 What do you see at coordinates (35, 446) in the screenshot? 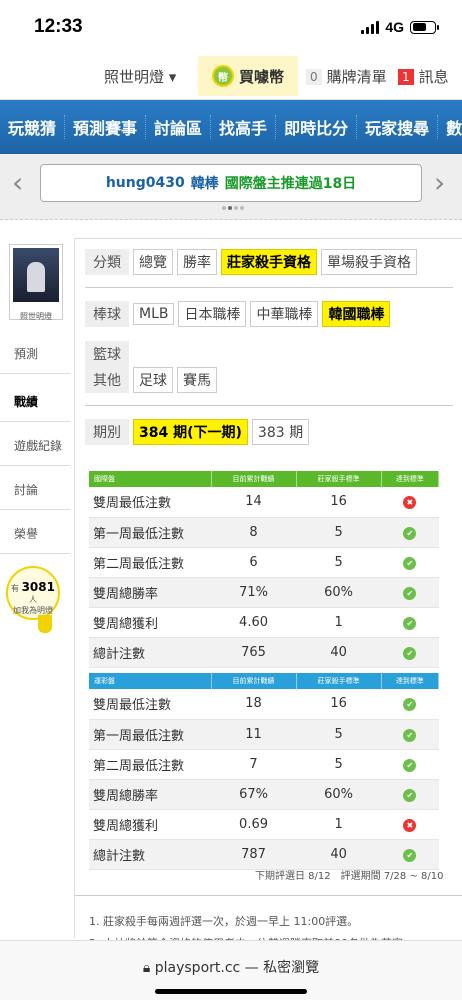
I see `sidebar-item-game-history: 遊戲紀錄` at bounding box center [35, 446].